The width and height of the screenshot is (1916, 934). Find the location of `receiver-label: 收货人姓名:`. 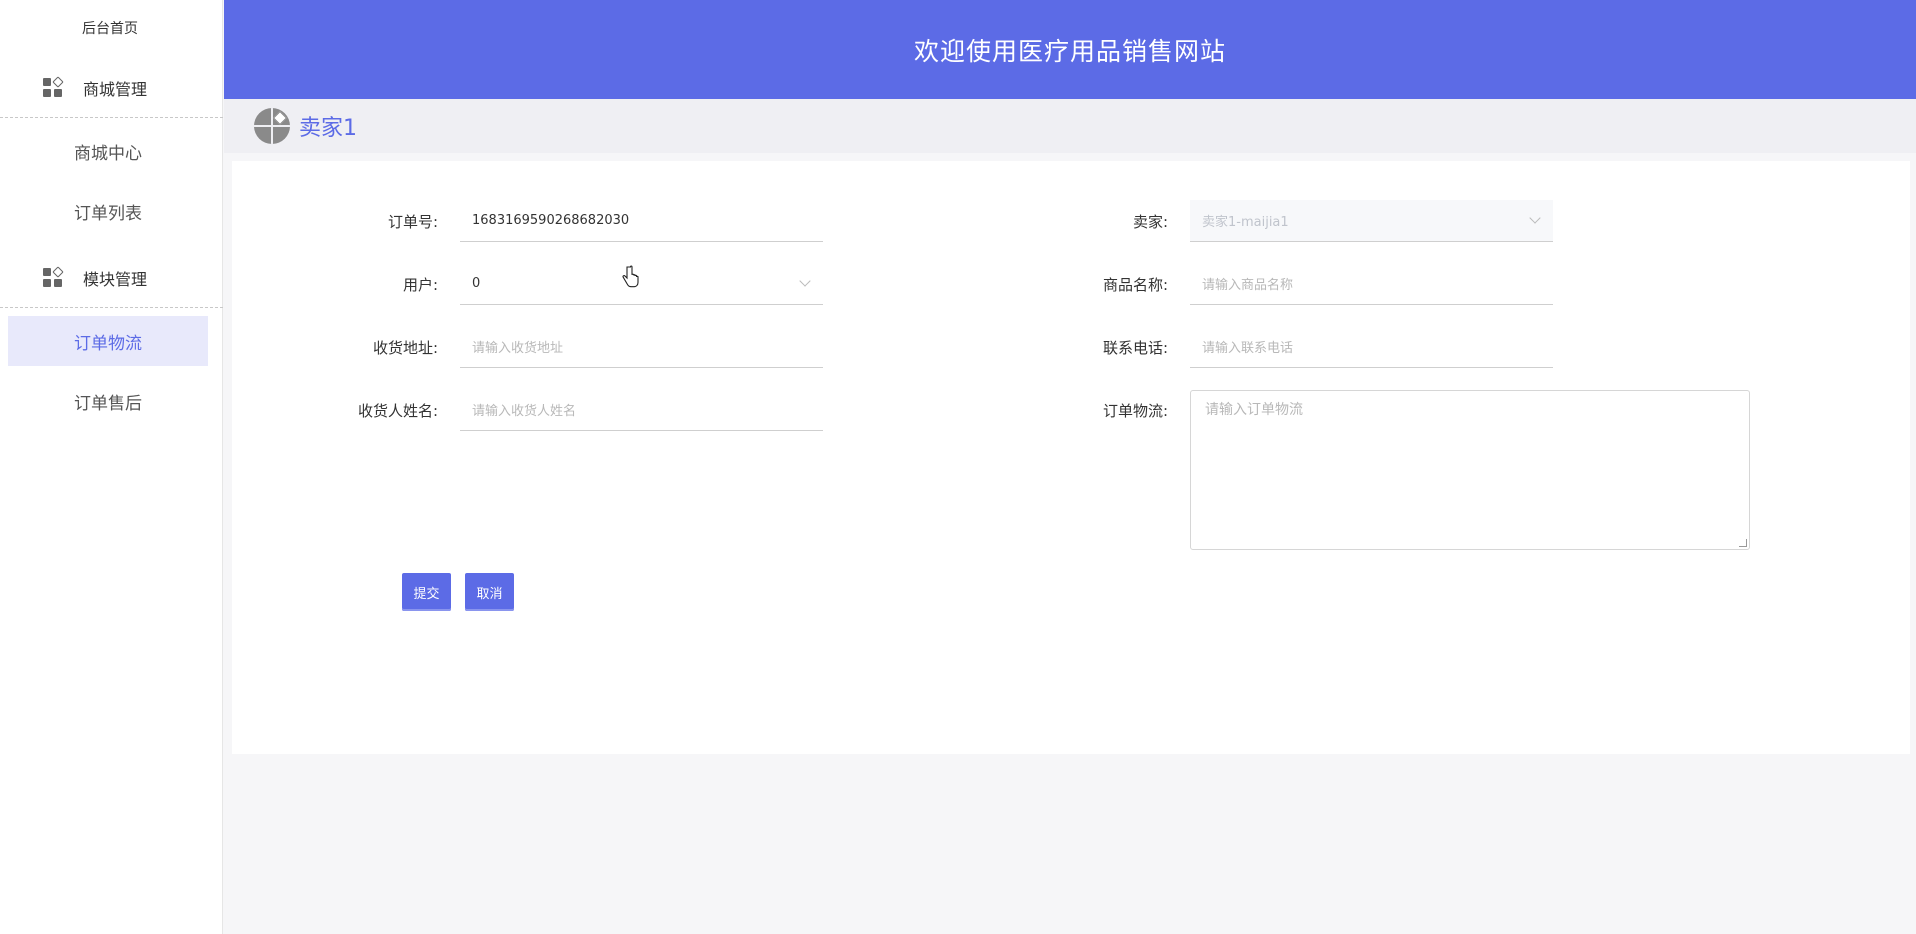

receiver-label: 收货人姓名: is located at coordinates (397, 410).